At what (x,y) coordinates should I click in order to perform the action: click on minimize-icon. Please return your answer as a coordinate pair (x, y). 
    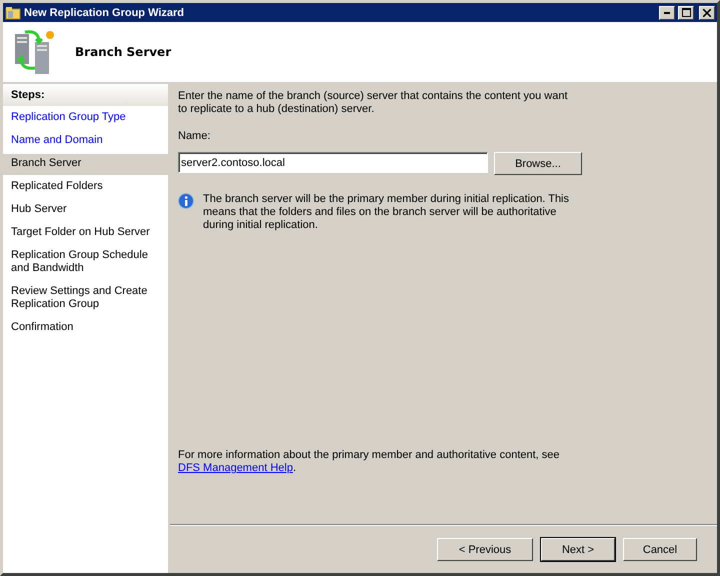
    Looking at the image, I should click on (667, 13).